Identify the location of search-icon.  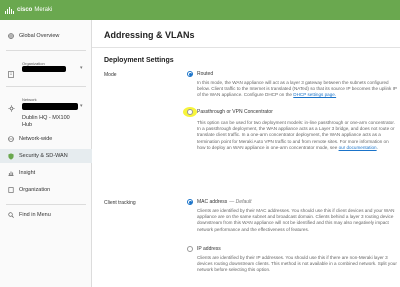
(11, 215).